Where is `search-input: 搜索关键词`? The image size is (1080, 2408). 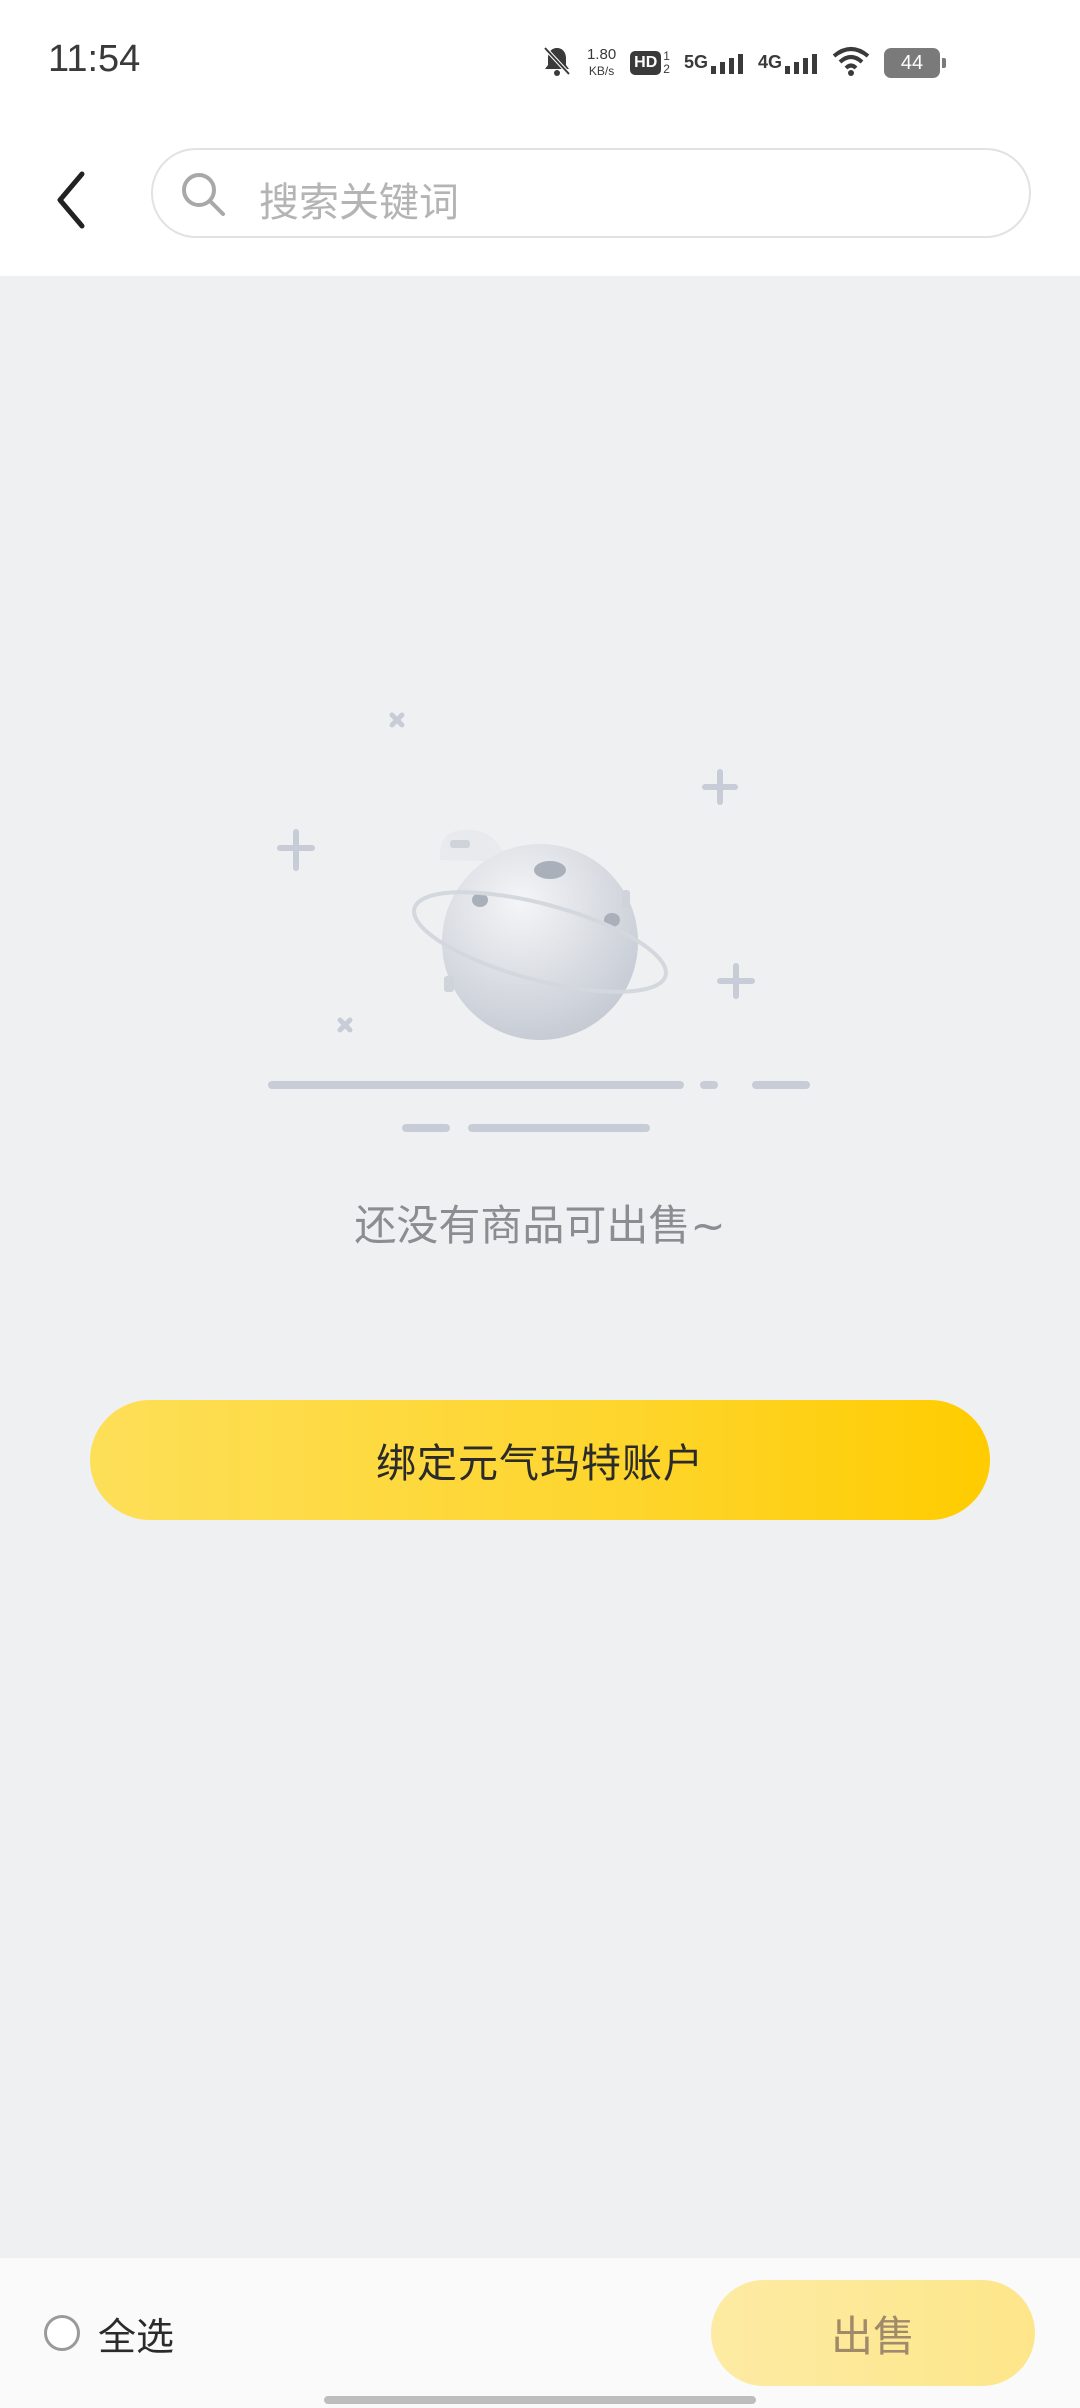
search-input: 搜索关键词 is located at coordinates (591, 193).